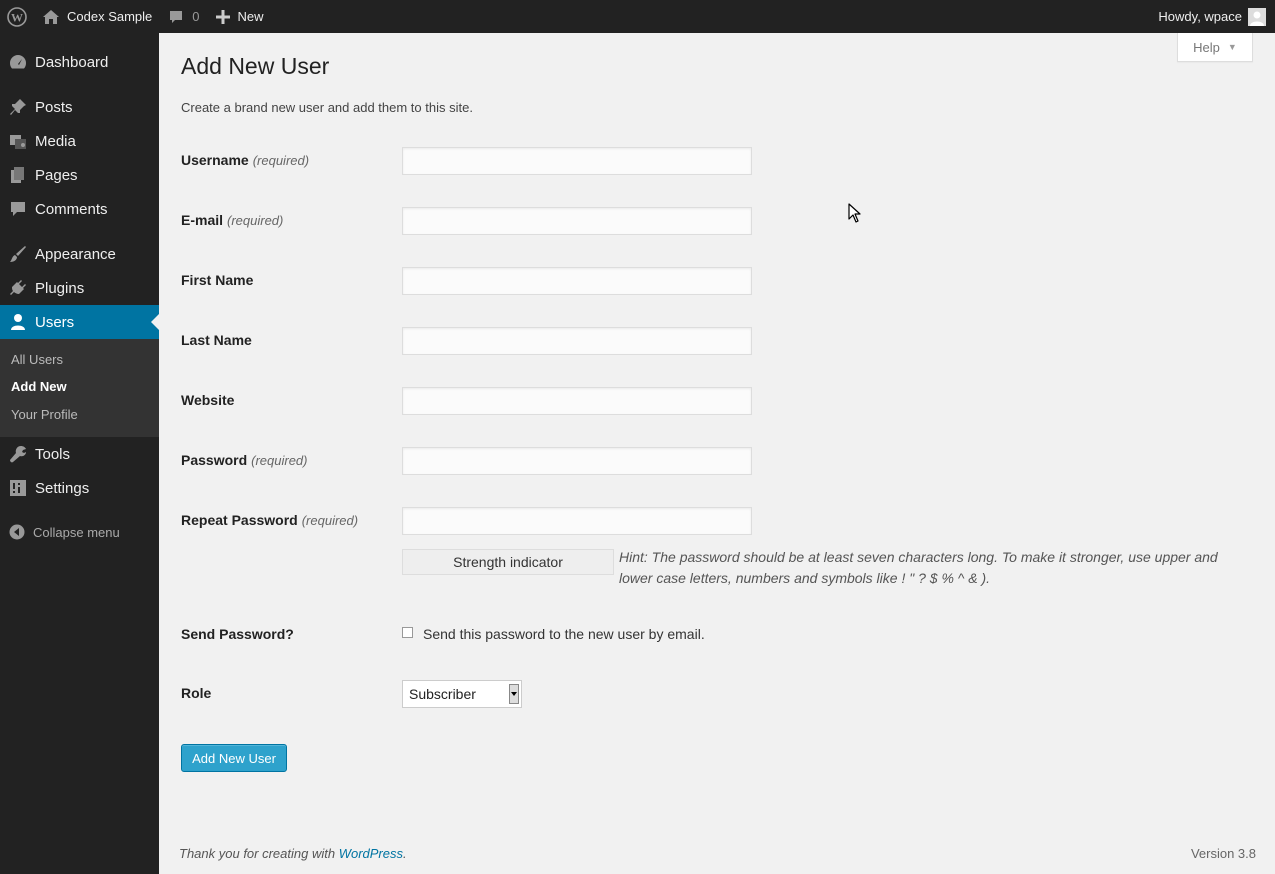 The image size is (1275, 874). Describe the element at coordinates (17, 209) in the screenshot. I see `comment-icon` at that location.